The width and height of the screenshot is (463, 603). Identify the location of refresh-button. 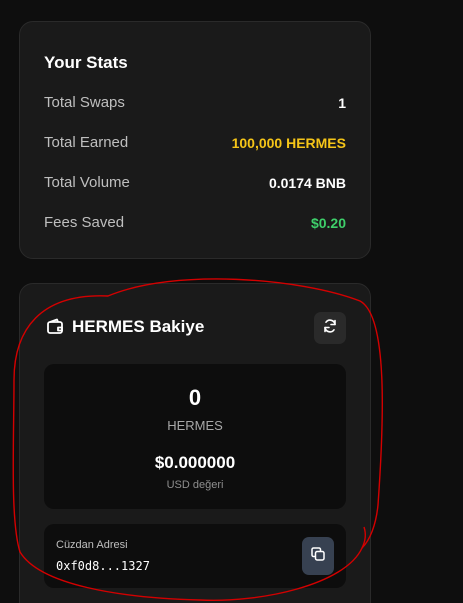
(330, 328).